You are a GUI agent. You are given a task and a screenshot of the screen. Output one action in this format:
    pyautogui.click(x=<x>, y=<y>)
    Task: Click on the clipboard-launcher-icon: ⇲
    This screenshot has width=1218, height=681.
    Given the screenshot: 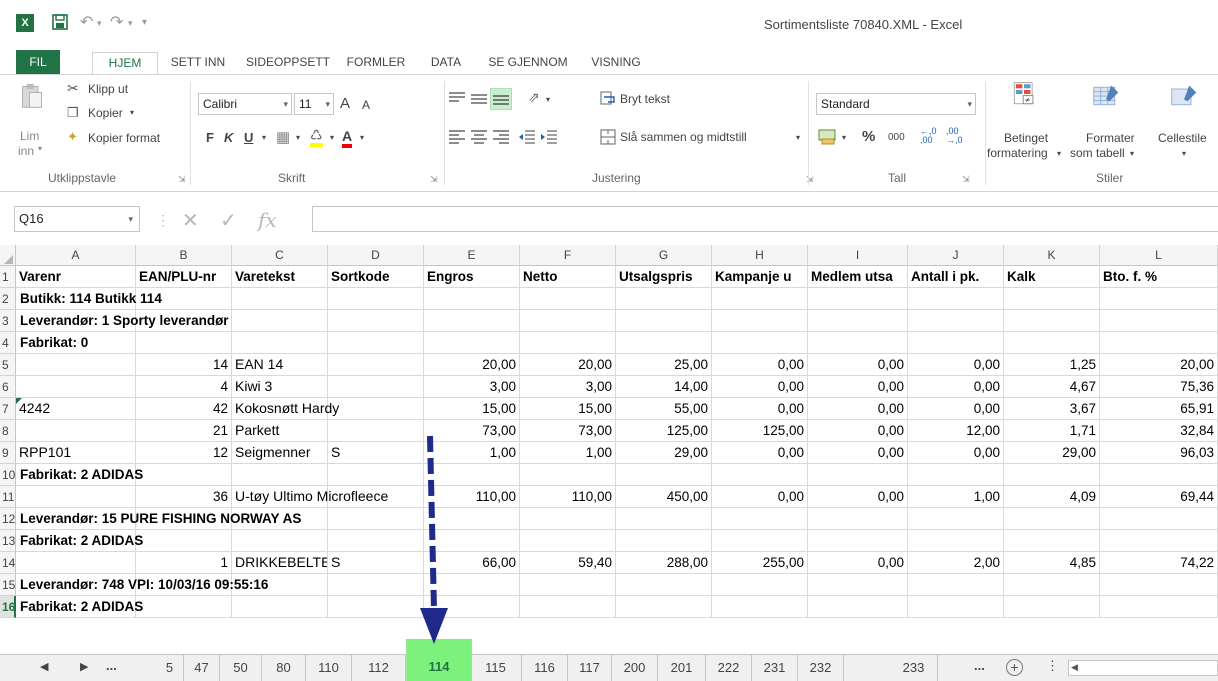 What is the action you would take?
    pyautogui.click(x=182, y=179)
    